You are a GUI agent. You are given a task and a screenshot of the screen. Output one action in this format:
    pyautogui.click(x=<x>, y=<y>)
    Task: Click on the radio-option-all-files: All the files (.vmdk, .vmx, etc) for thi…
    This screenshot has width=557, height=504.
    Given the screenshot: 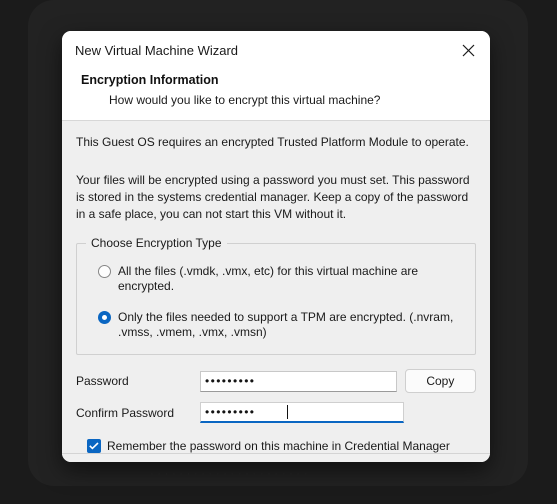 What is the action you would take?
    pyautogui.click(x=280, y=279)
    